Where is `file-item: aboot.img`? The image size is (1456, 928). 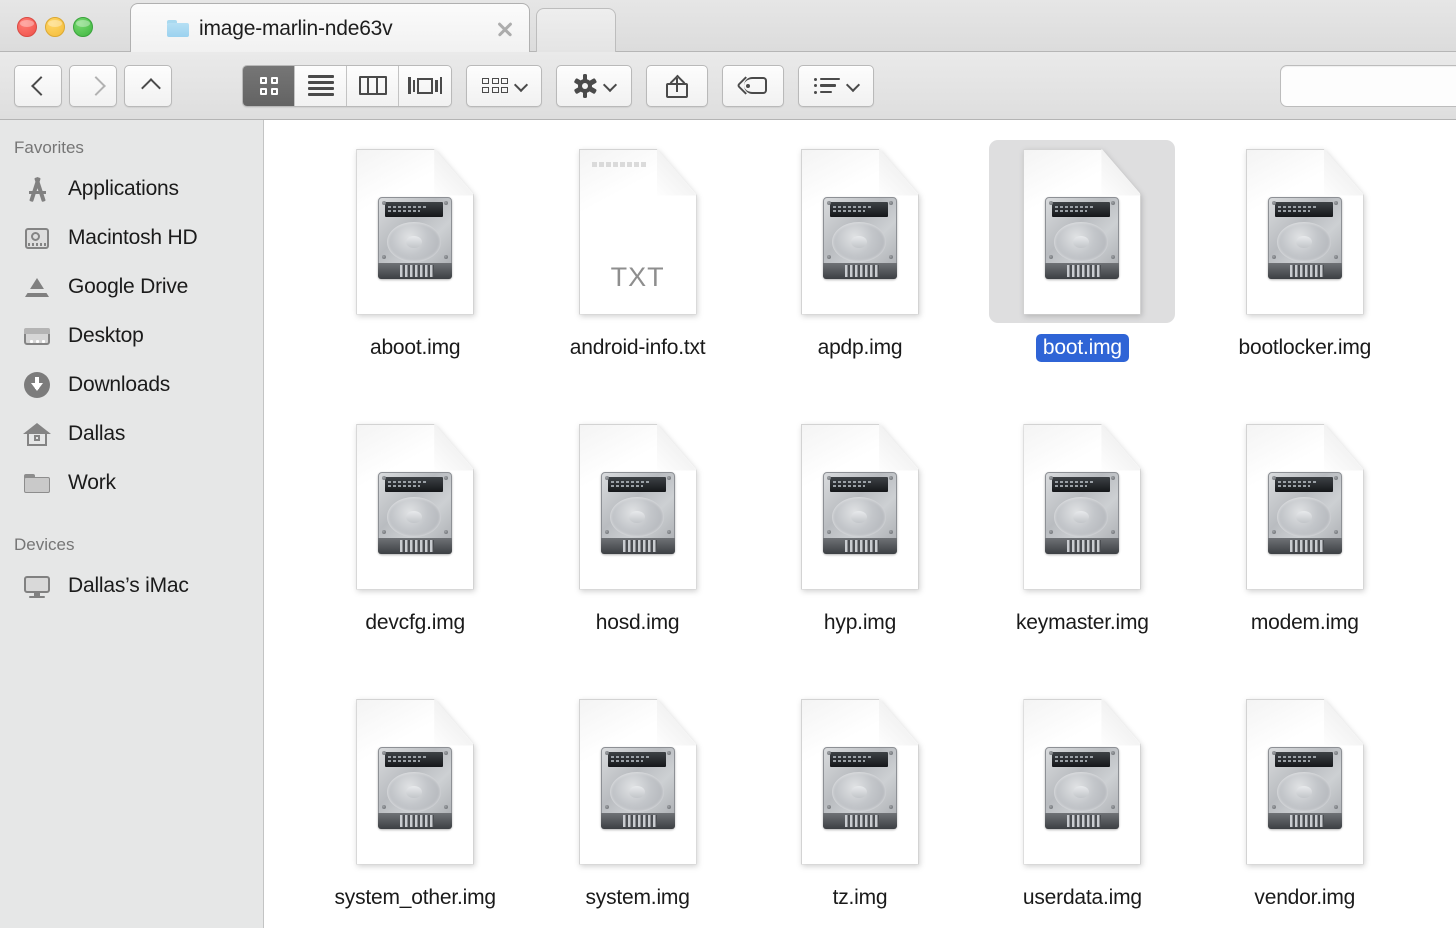 file-item: aboot.img is located at coordinates (415, 271).